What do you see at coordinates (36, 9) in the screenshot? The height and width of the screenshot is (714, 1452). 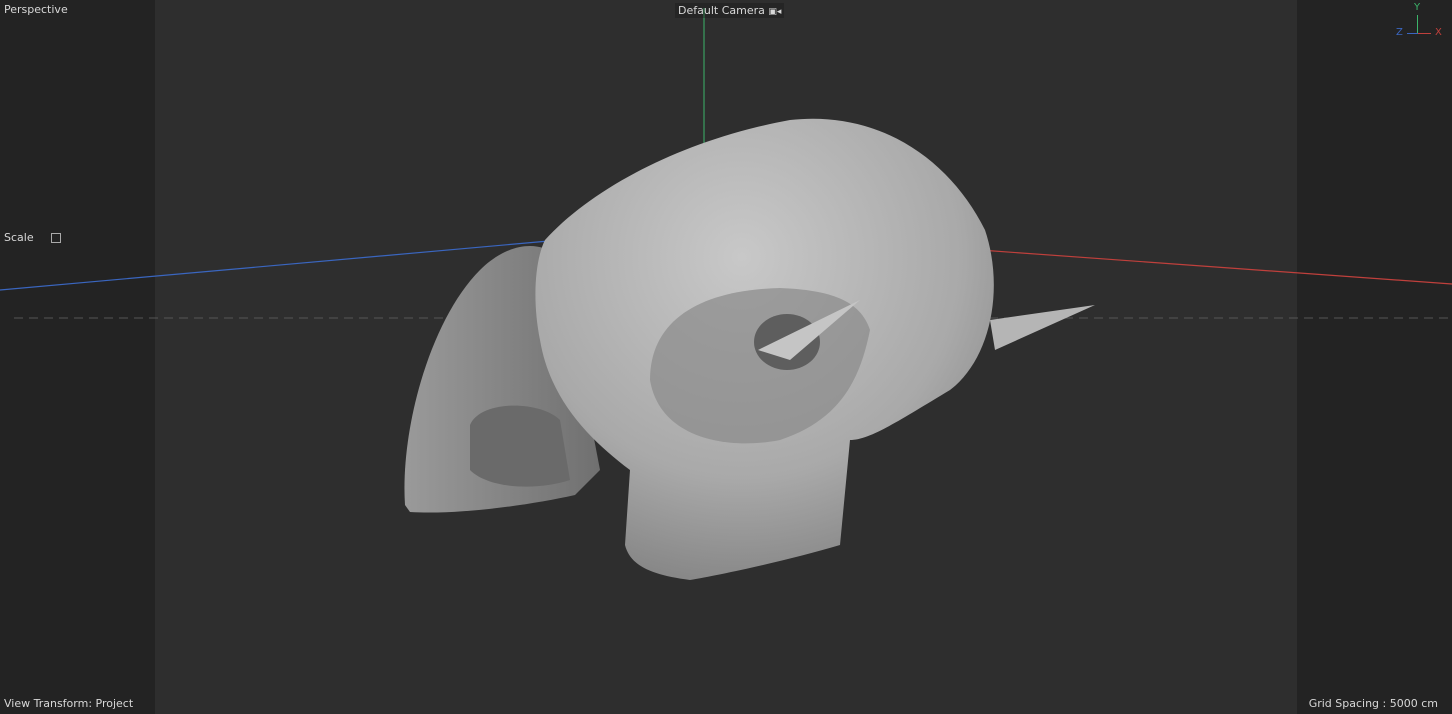 I see `viewport-name: Perspective` at bounding box center [36, 9].